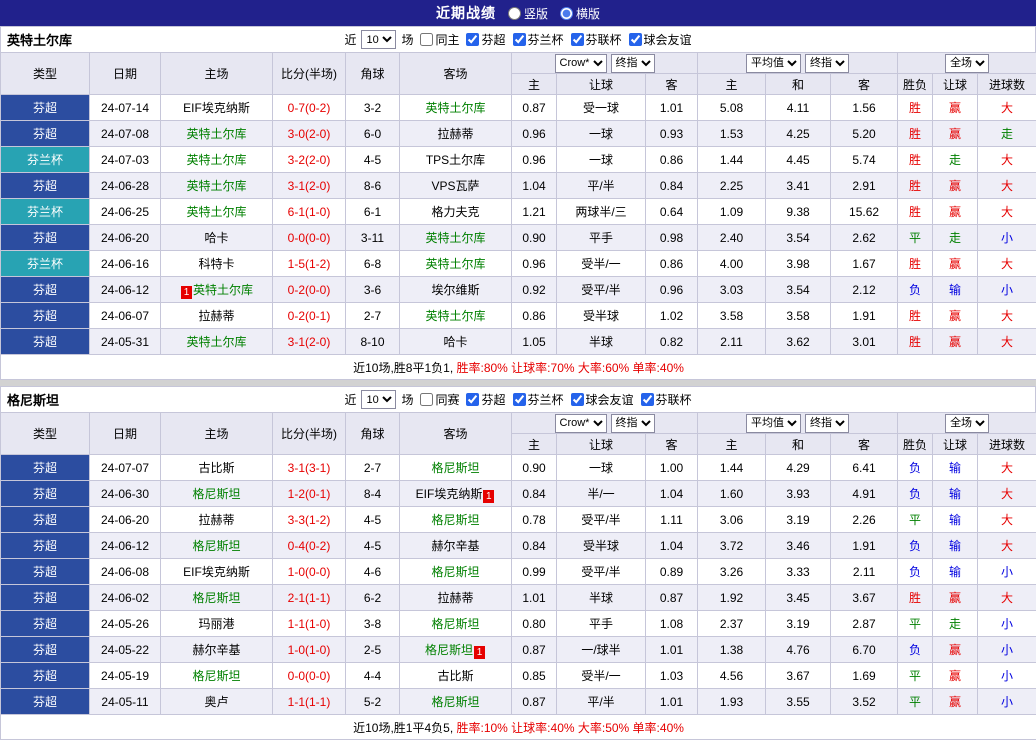 The height and width of the screenshot is (740, 1036). I want to click on filter-checkbox-同赛: 同赛, so click(437, 399).